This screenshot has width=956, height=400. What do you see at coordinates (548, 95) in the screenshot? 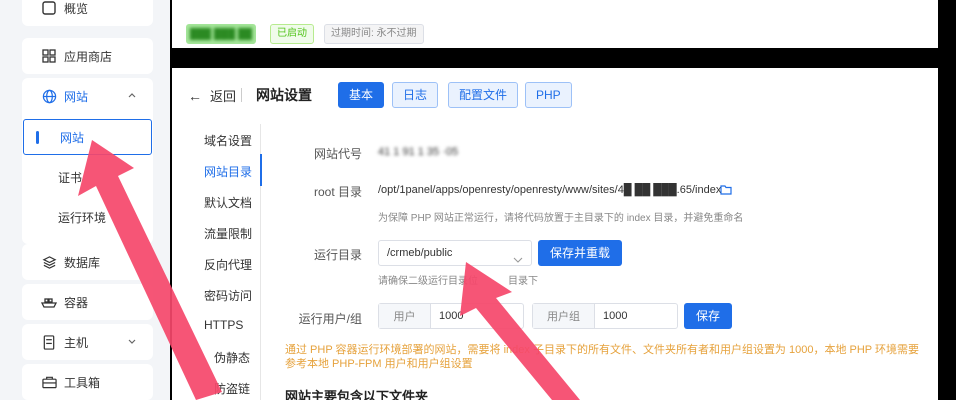
I see `tab-php: PHP` at bounding box center [548, 95].